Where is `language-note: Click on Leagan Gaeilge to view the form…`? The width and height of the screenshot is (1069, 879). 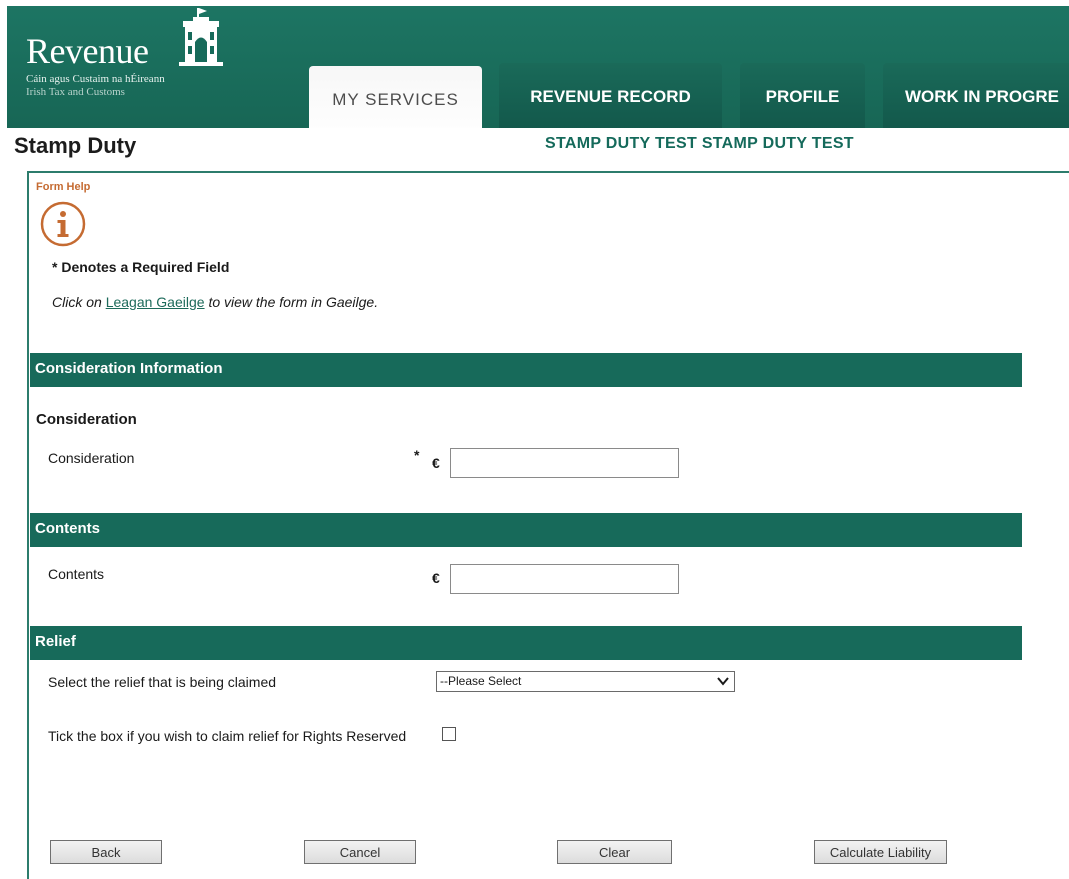
language-note: Click on Leagan Gaeilge to view the form… is located at coordinates (215, 302).